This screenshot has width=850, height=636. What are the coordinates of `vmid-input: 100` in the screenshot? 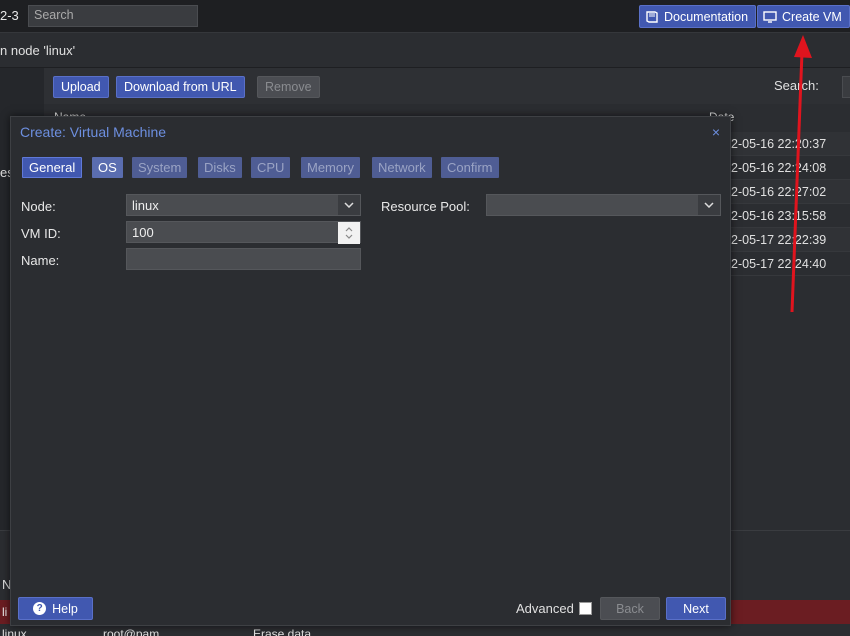 It's located at (243, 232).